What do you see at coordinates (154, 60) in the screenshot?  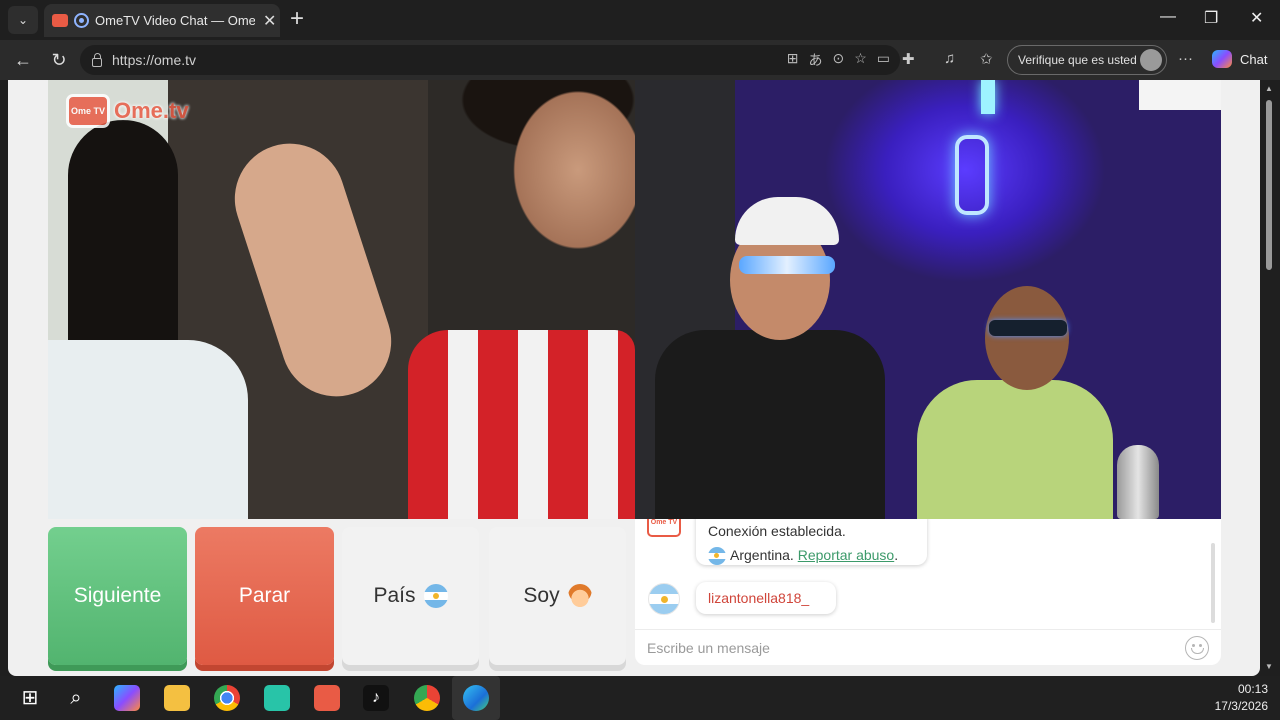 I see `url-text: https://ome.tv` at bounding box center [154, 60].